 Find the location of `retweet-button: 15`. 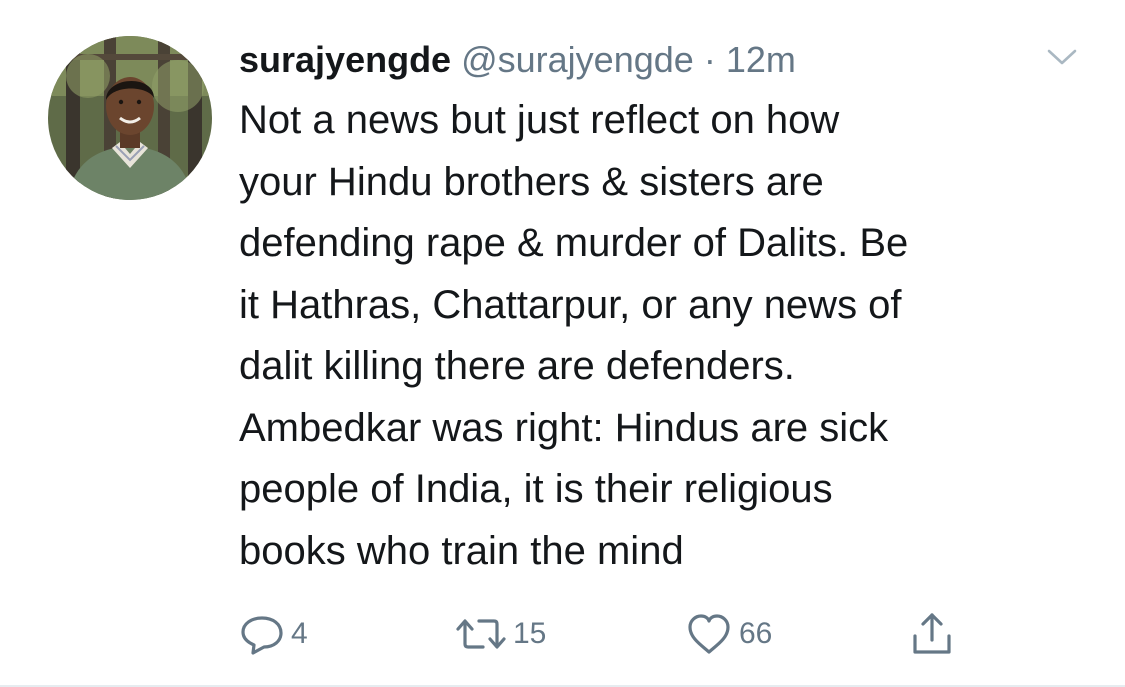

retweet-button: 15 is located at coordinates (500, 634).